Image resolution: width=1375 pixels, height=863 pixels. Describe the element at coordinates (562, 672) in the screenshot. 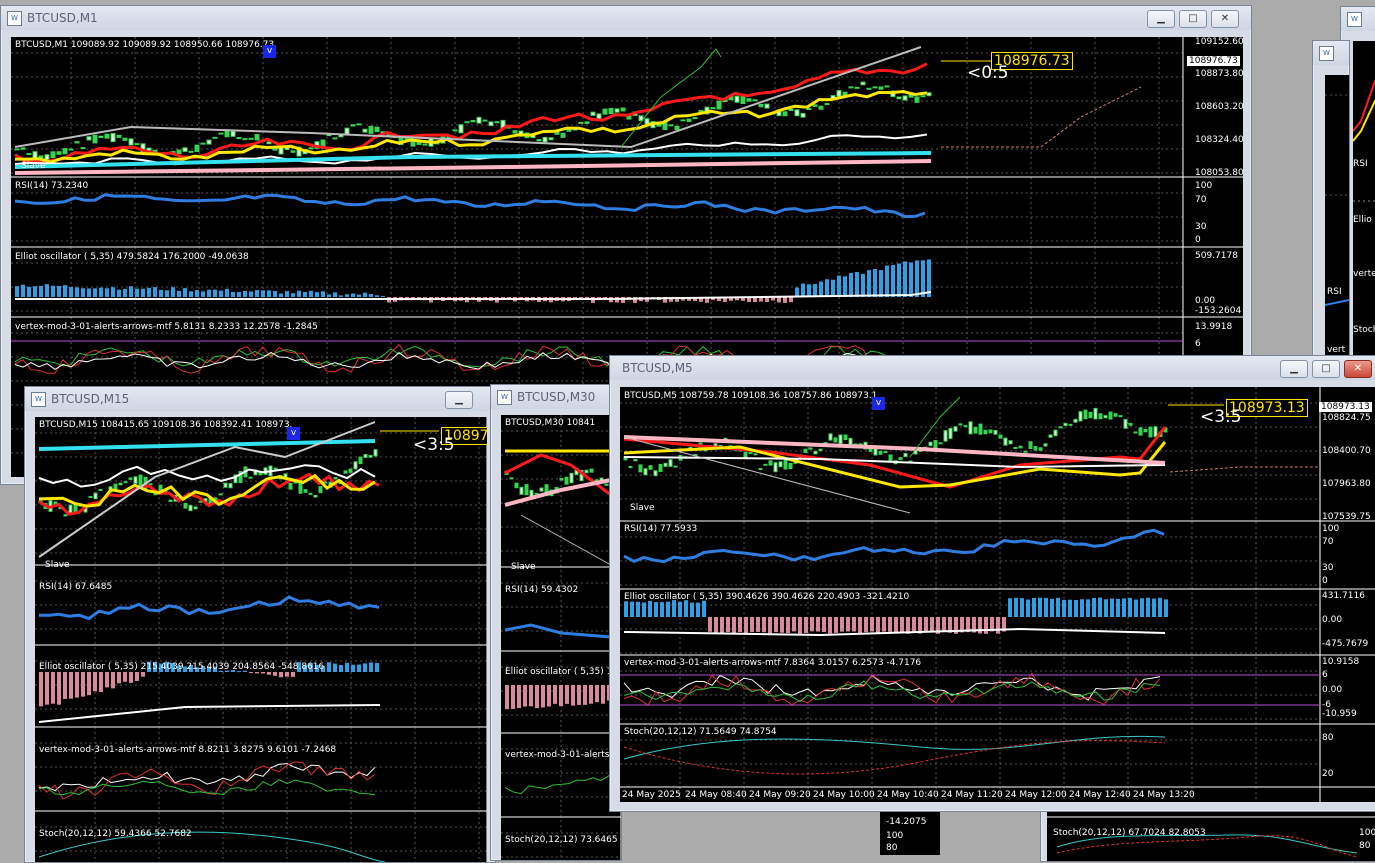

I see `elliot-label: Elliot oscillator ( 5,35) 13` at that location.